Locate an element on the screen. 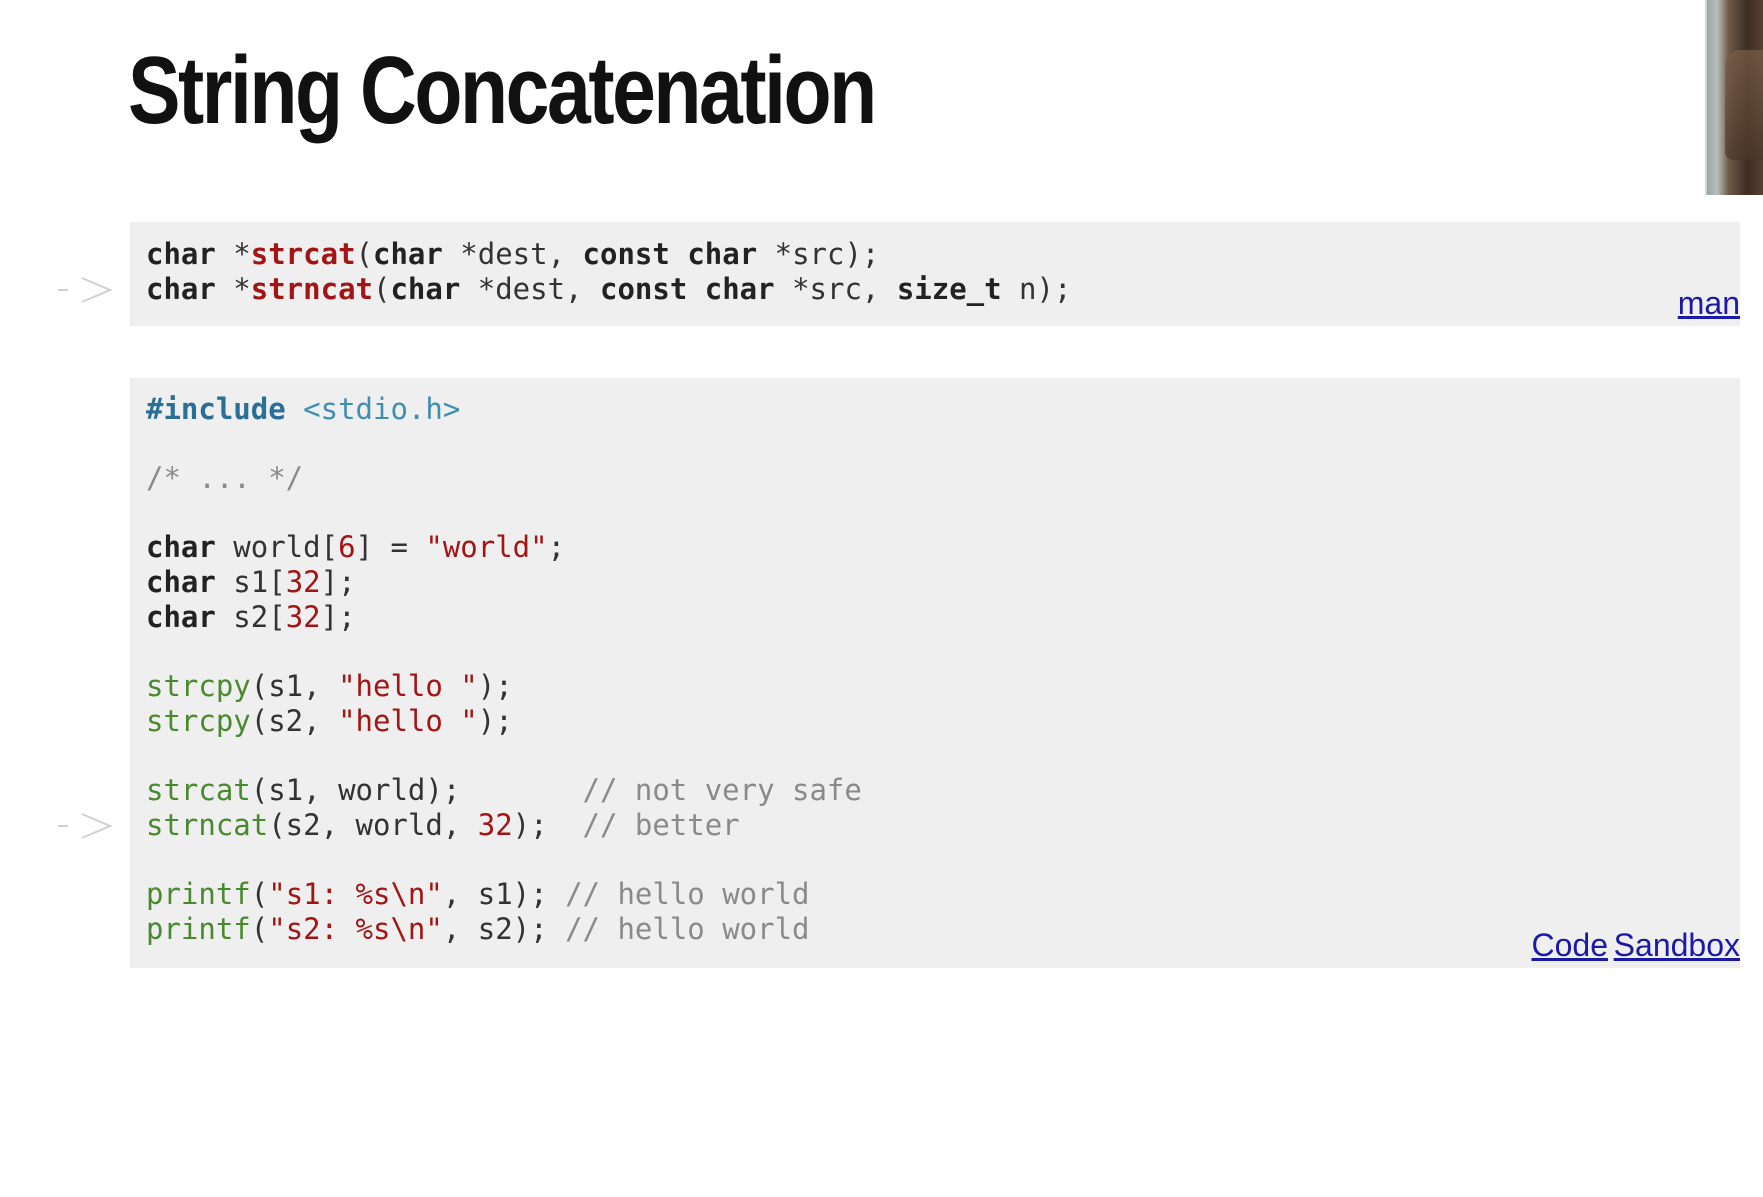 This screenshot has height=1197, width=1763. code-token: <stdio.h> is located at coordinates (373, 409).